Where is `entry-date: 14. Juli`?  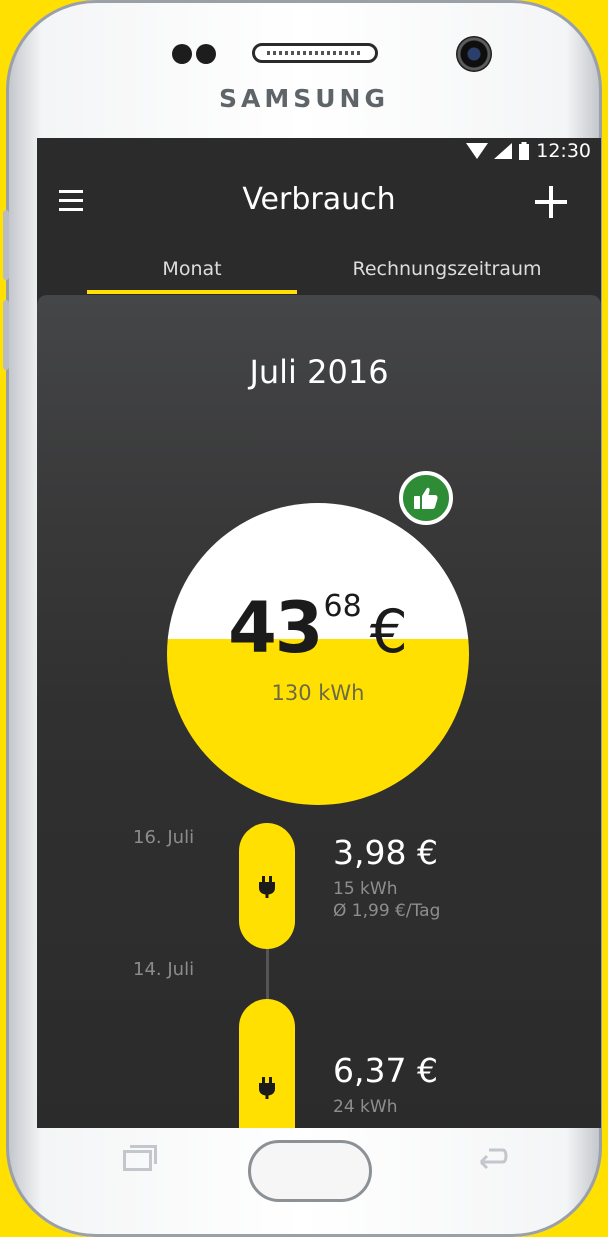 entry-date: 14. Juli is located at coordinates (164, 969).